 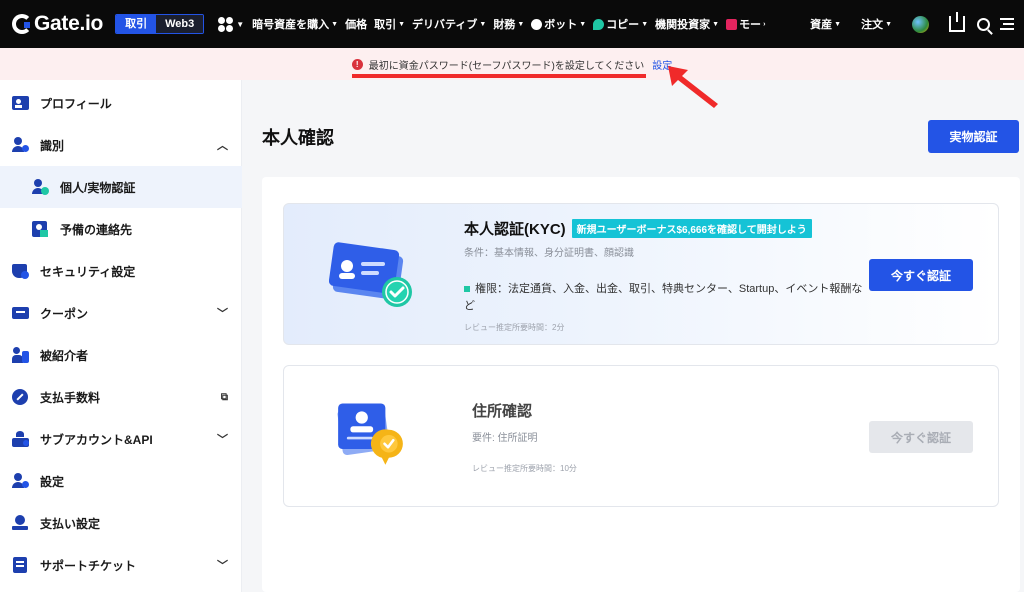 What do you see at coordinates (983, 24) in the screenshot?
I see `search-icon` at bounding box center [983, 24].